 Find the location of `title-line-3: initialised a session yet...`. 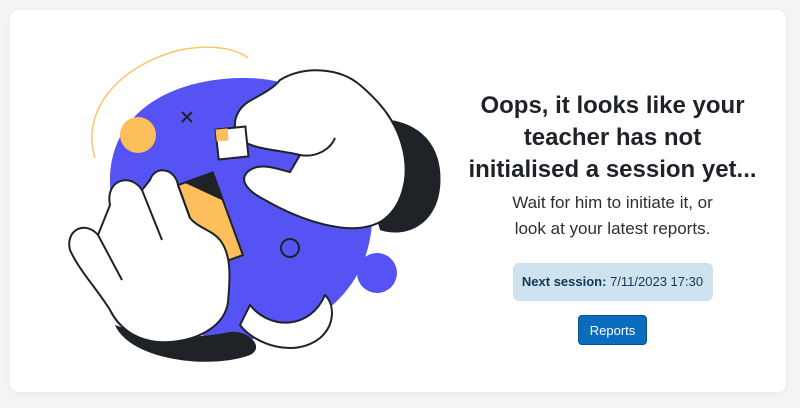

title-line-3: initialised a session yet... is located at coordinates (612, 169).